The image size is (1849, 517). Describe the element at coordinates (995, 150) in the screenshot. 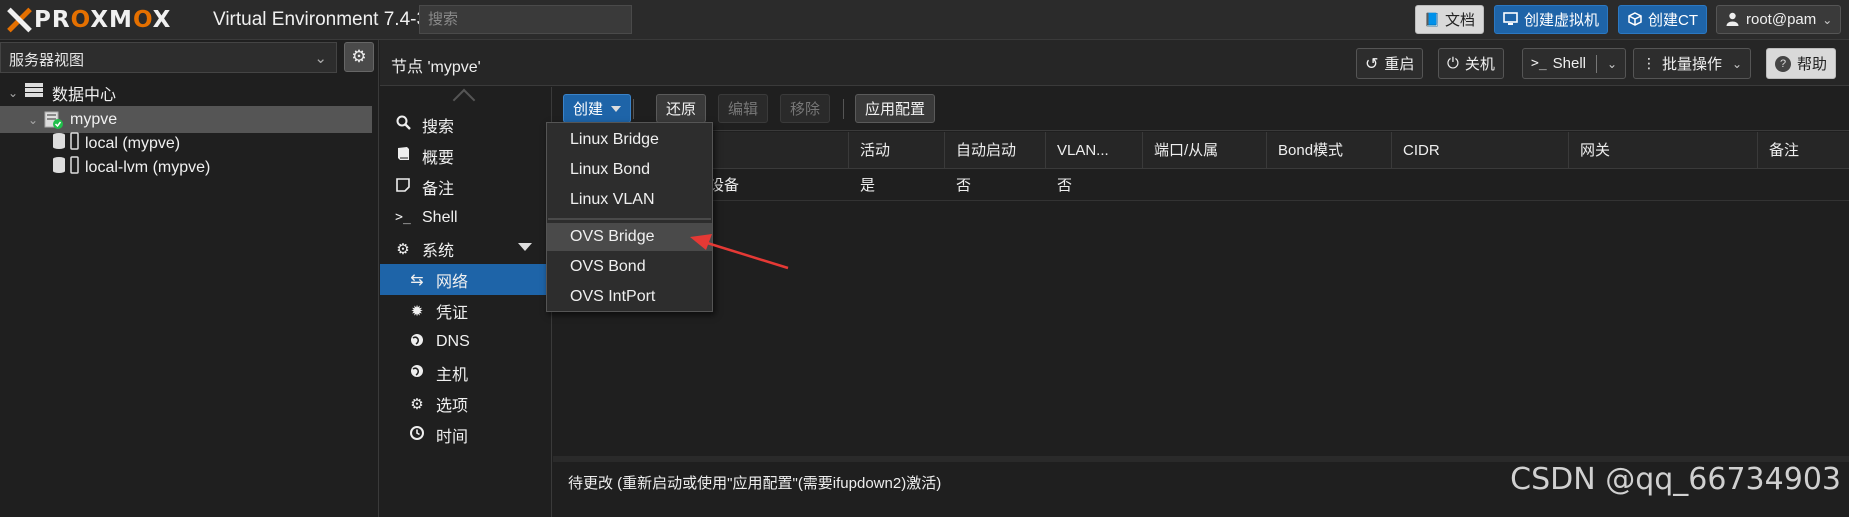

I see `column-header-autostart: 自动启动` at that location.